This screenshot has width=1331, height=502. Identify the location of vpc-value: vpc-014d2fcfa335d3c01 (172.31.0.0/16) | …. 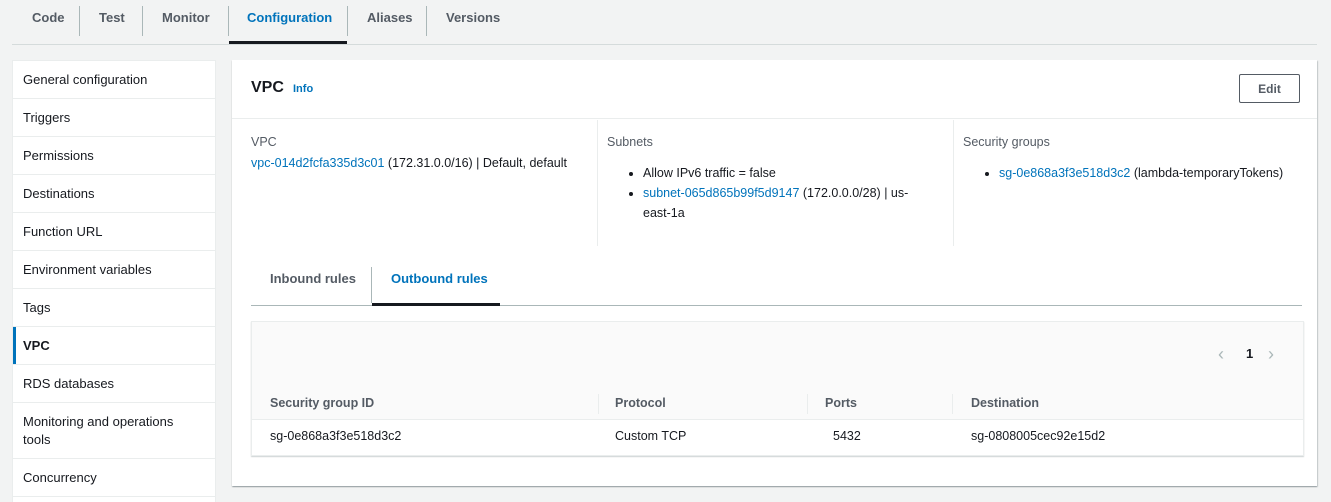
(409, 163).